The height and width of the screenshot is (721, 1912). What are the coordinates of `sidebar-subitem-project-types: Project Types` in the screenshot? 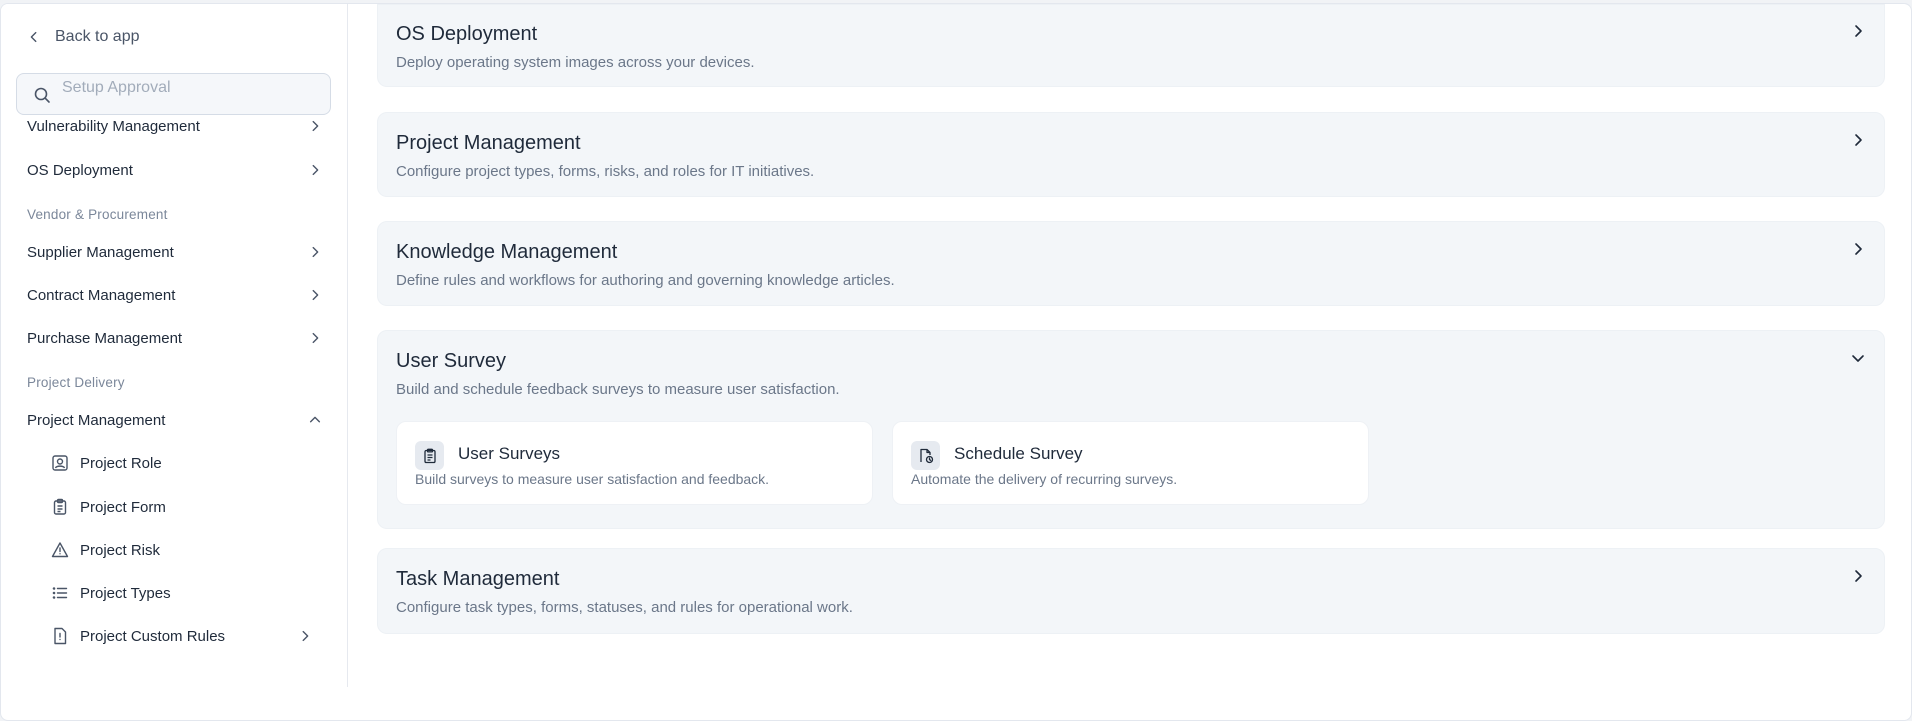 It's located at (181, 593).